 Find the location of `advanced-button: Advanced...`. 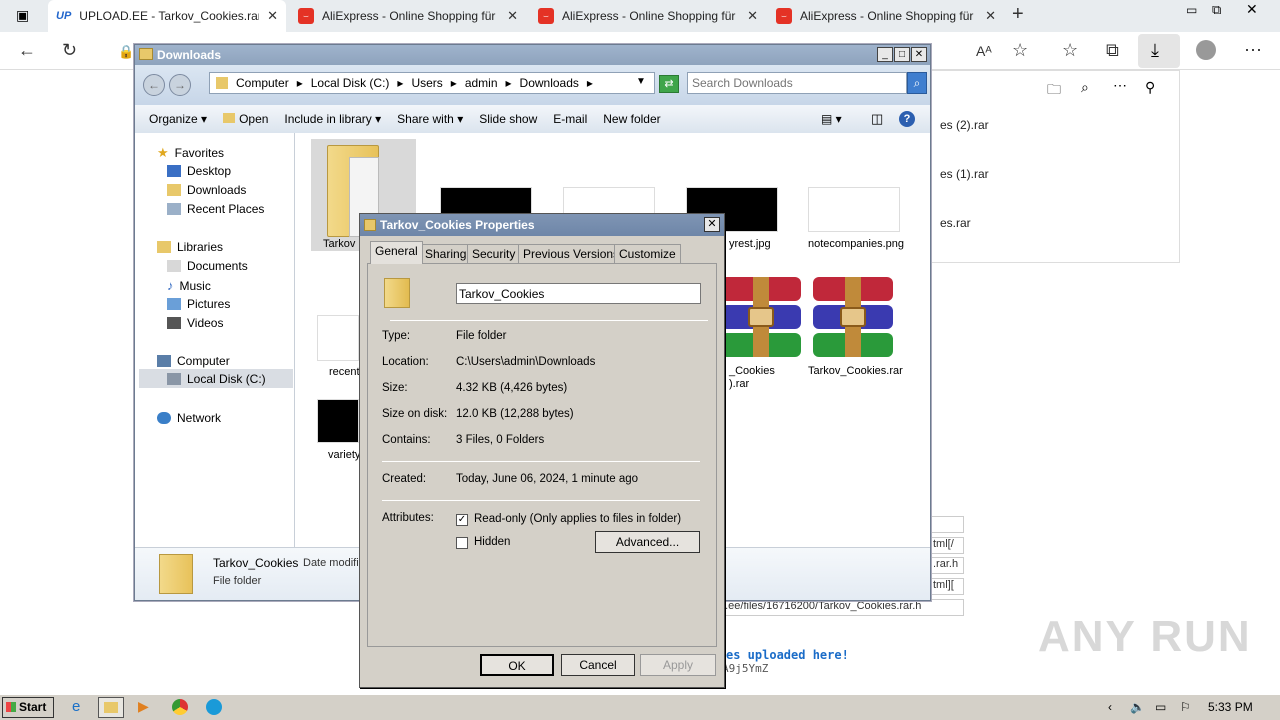

advanced-button: Advanced... is located at coordinates (647, 542).